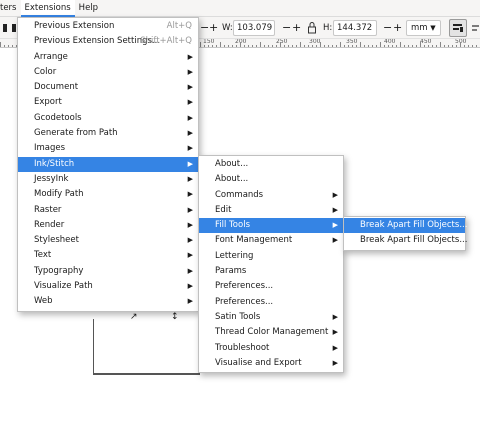 The height and width of the screenshot is (424, 480). What do you see at coordinates (426, 42) in the screenshot?
I see `ruler-label: 450` at bounding box center [426, 42].